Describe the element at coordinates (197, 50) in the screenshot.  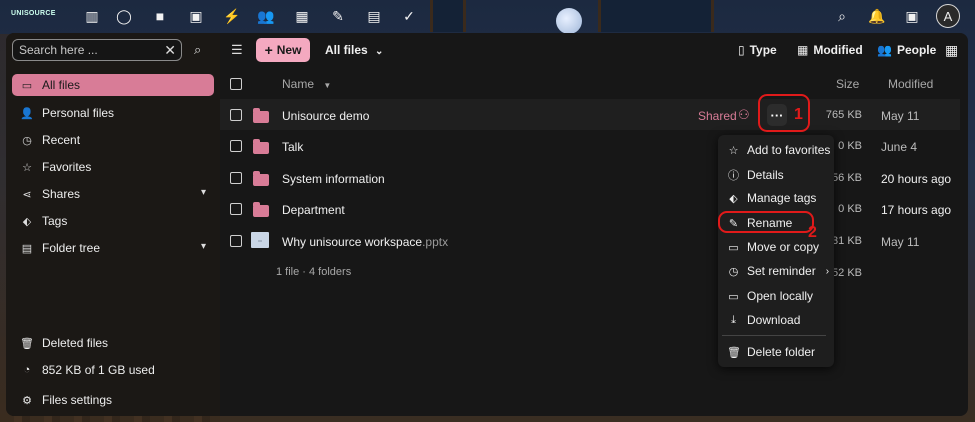
I see `search-icon: ⌕` at that location.